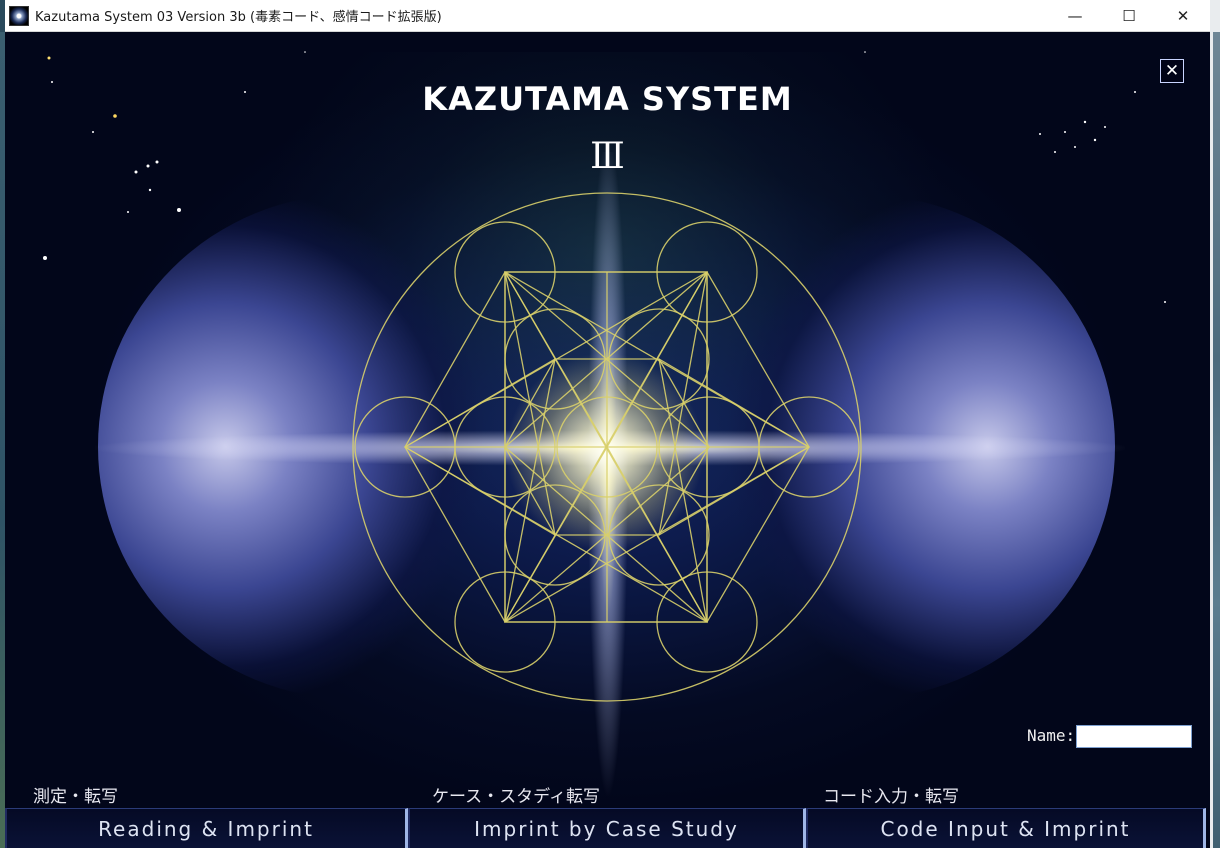 The height and width of the screenshot is (848, 1220). I want to click on window-controls: — ☐ ✕, so click(1129, 15).